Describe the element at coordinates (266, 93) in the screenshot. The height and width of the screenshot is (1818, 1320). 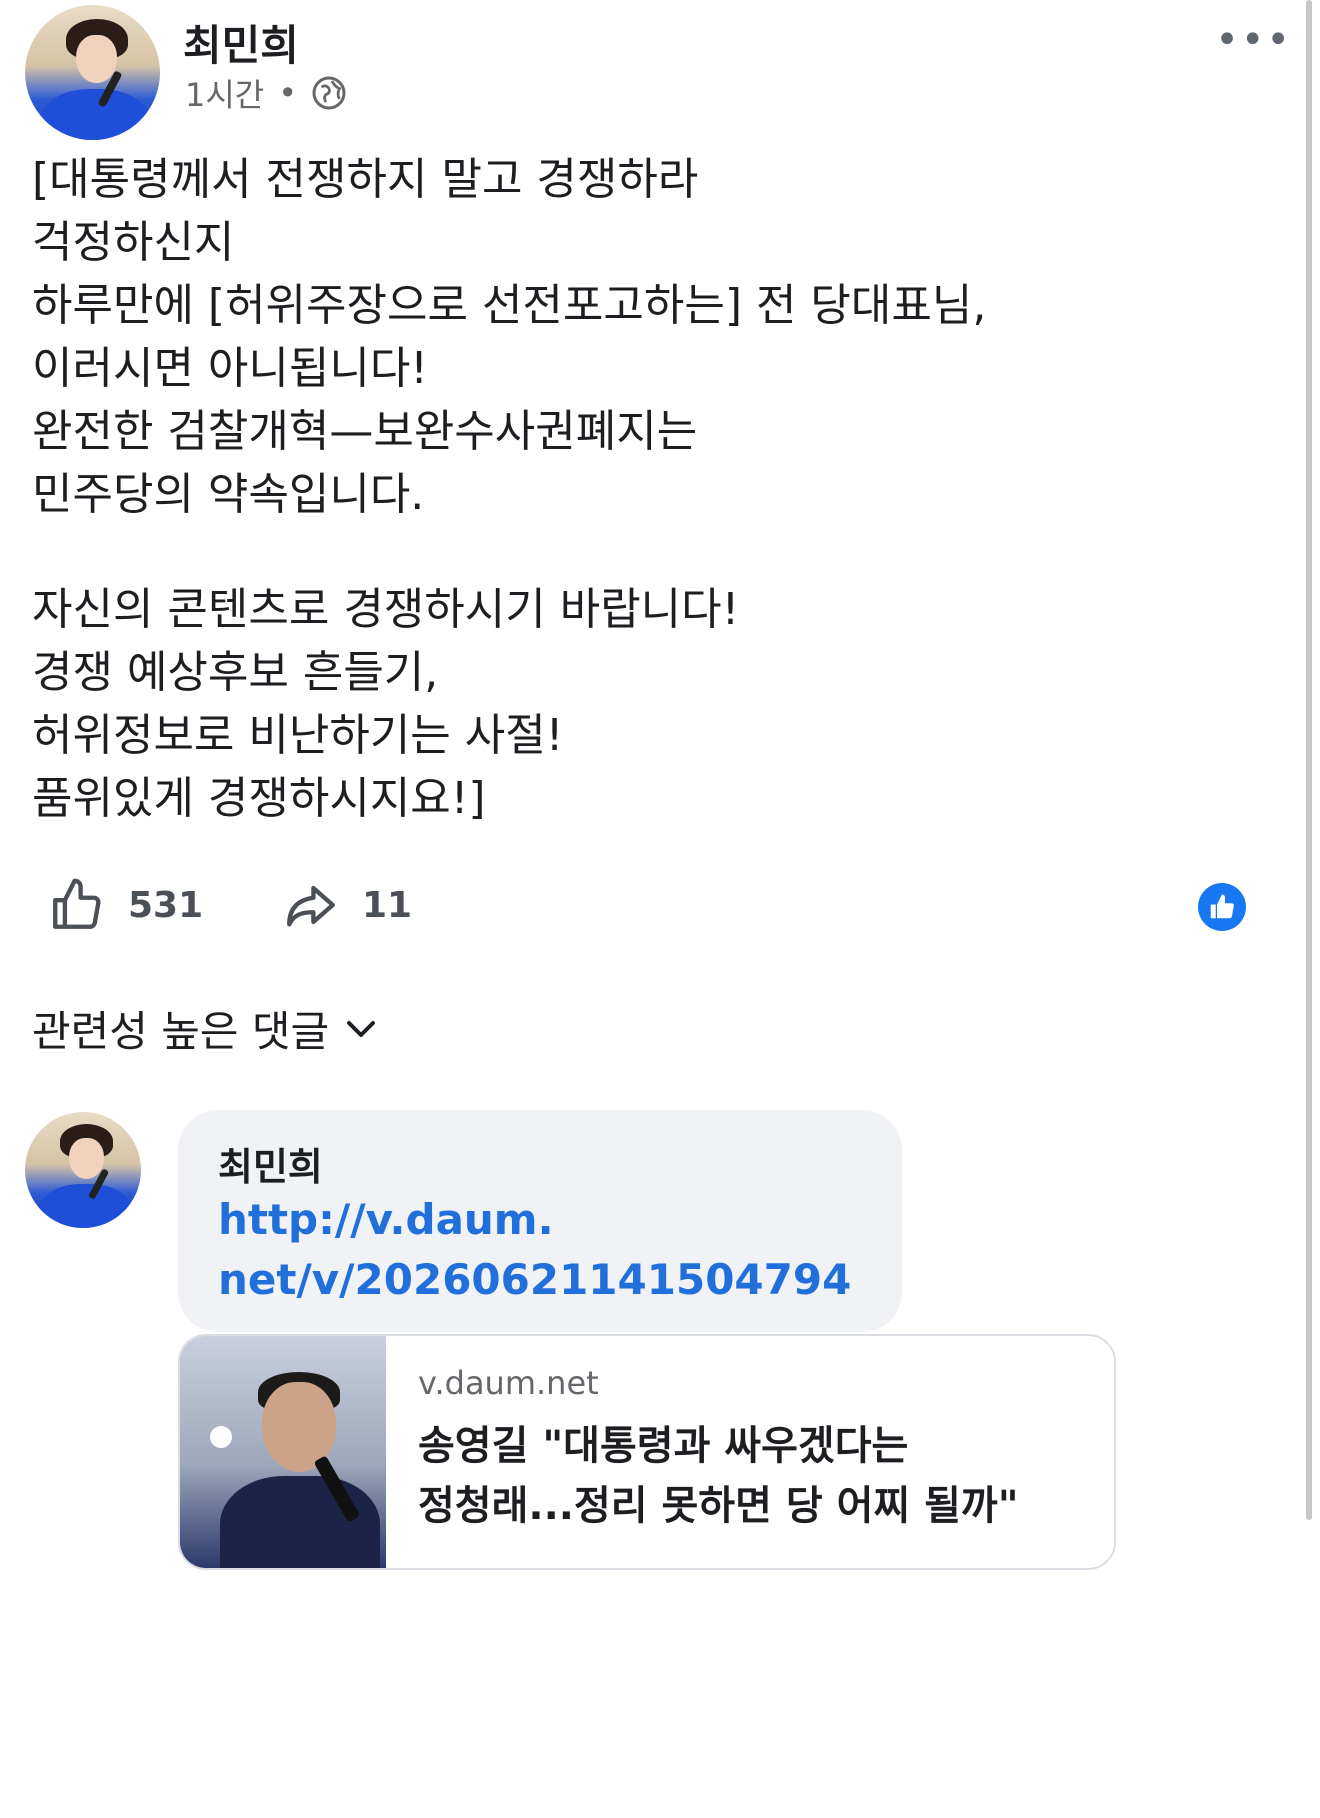
I see `post-meta: 1시간 •` at that location.